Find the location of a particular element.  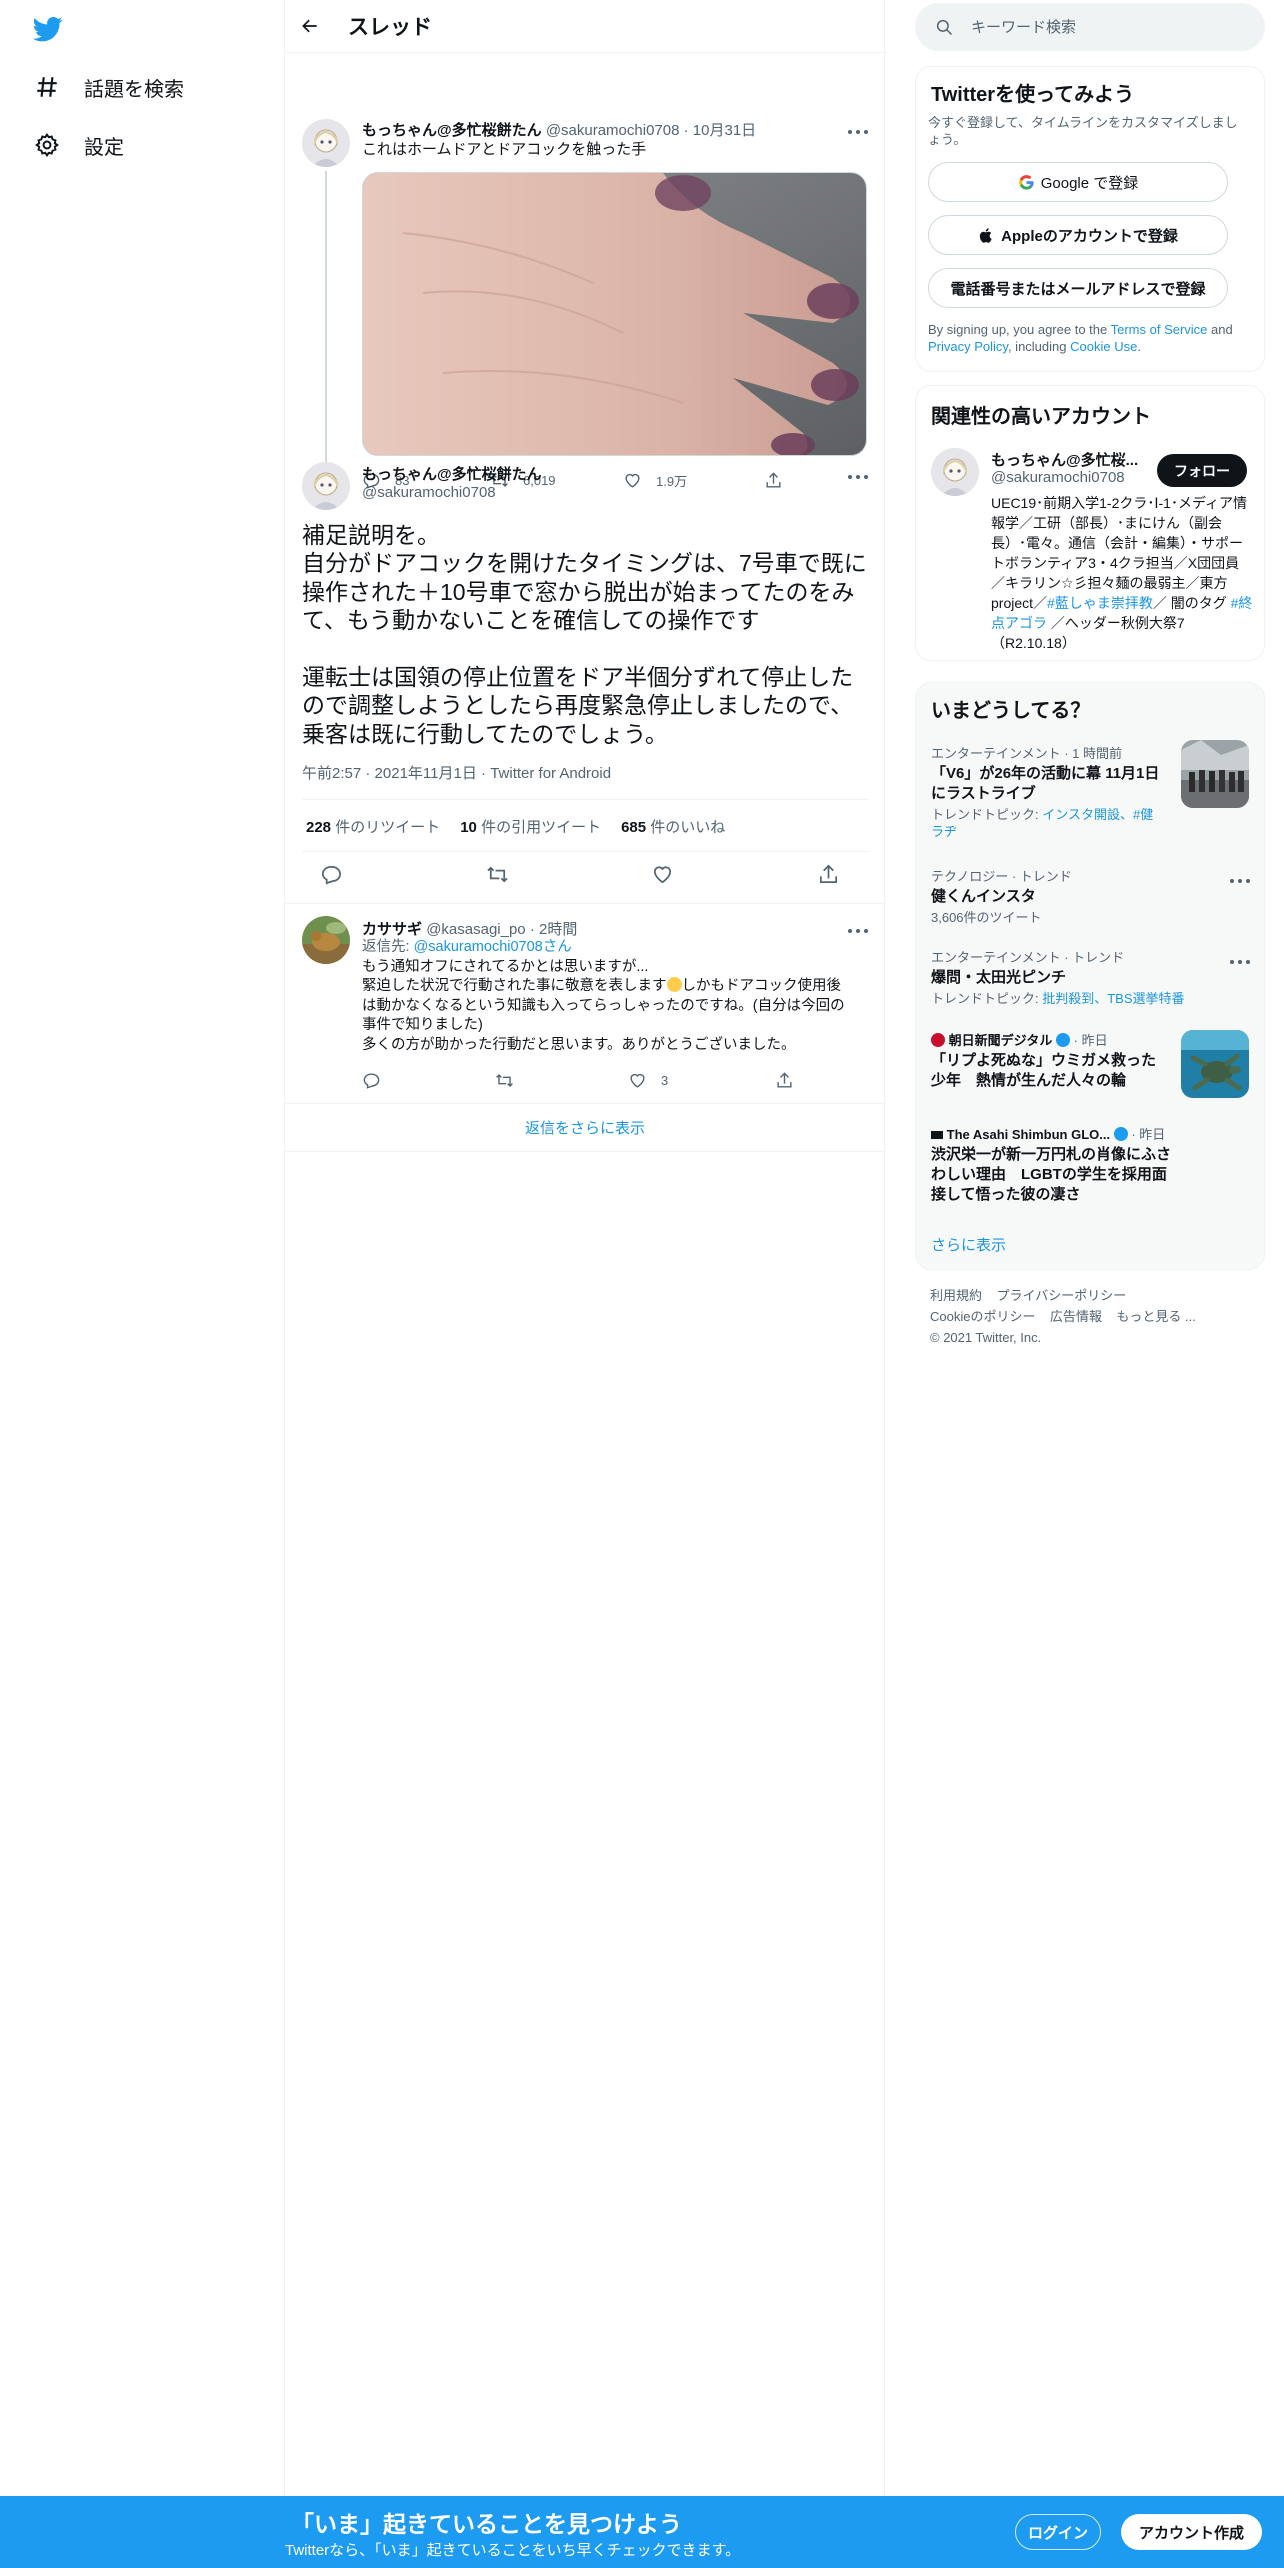

reply-line: 緊迫した状況で行動された事に敬意を表します しかもドアコック使用後 is located at coordinates (617, 987).